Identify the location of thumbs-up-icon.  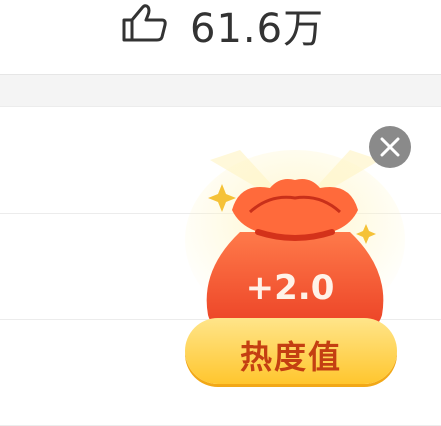
(145, 22).